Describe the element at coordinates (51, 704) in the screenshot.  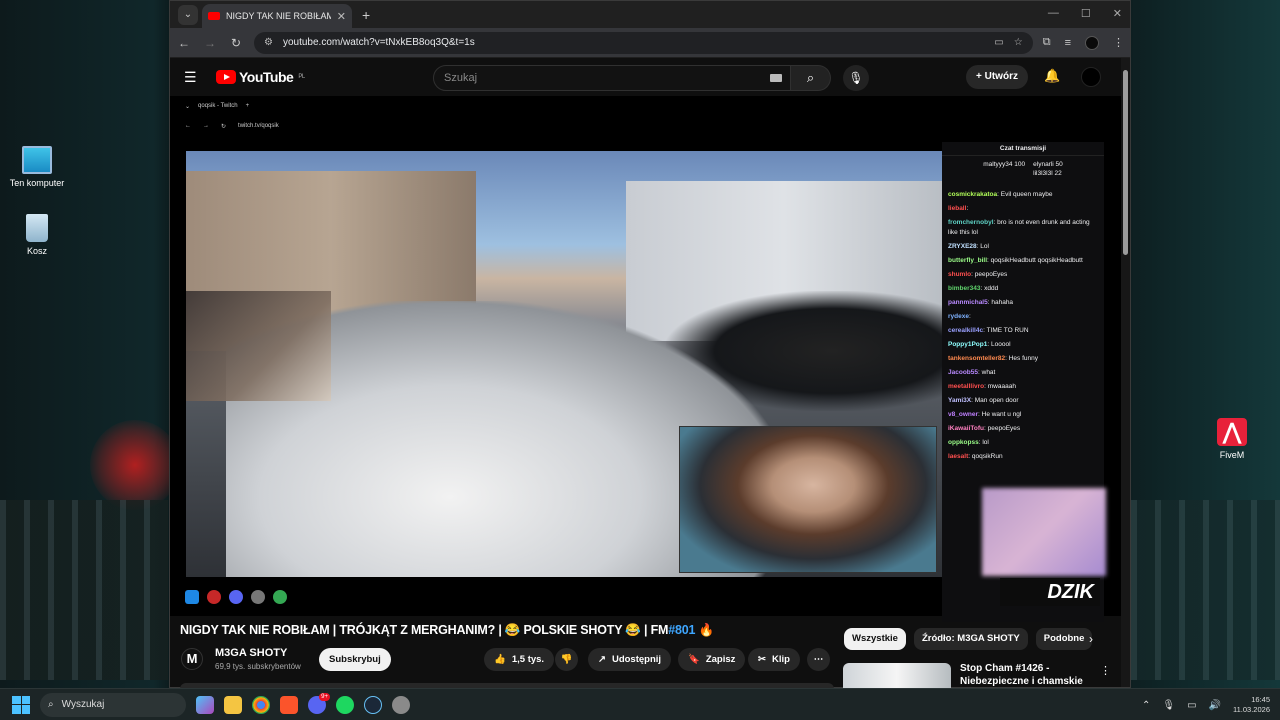
I see `search-icon: ⌕` at that location.